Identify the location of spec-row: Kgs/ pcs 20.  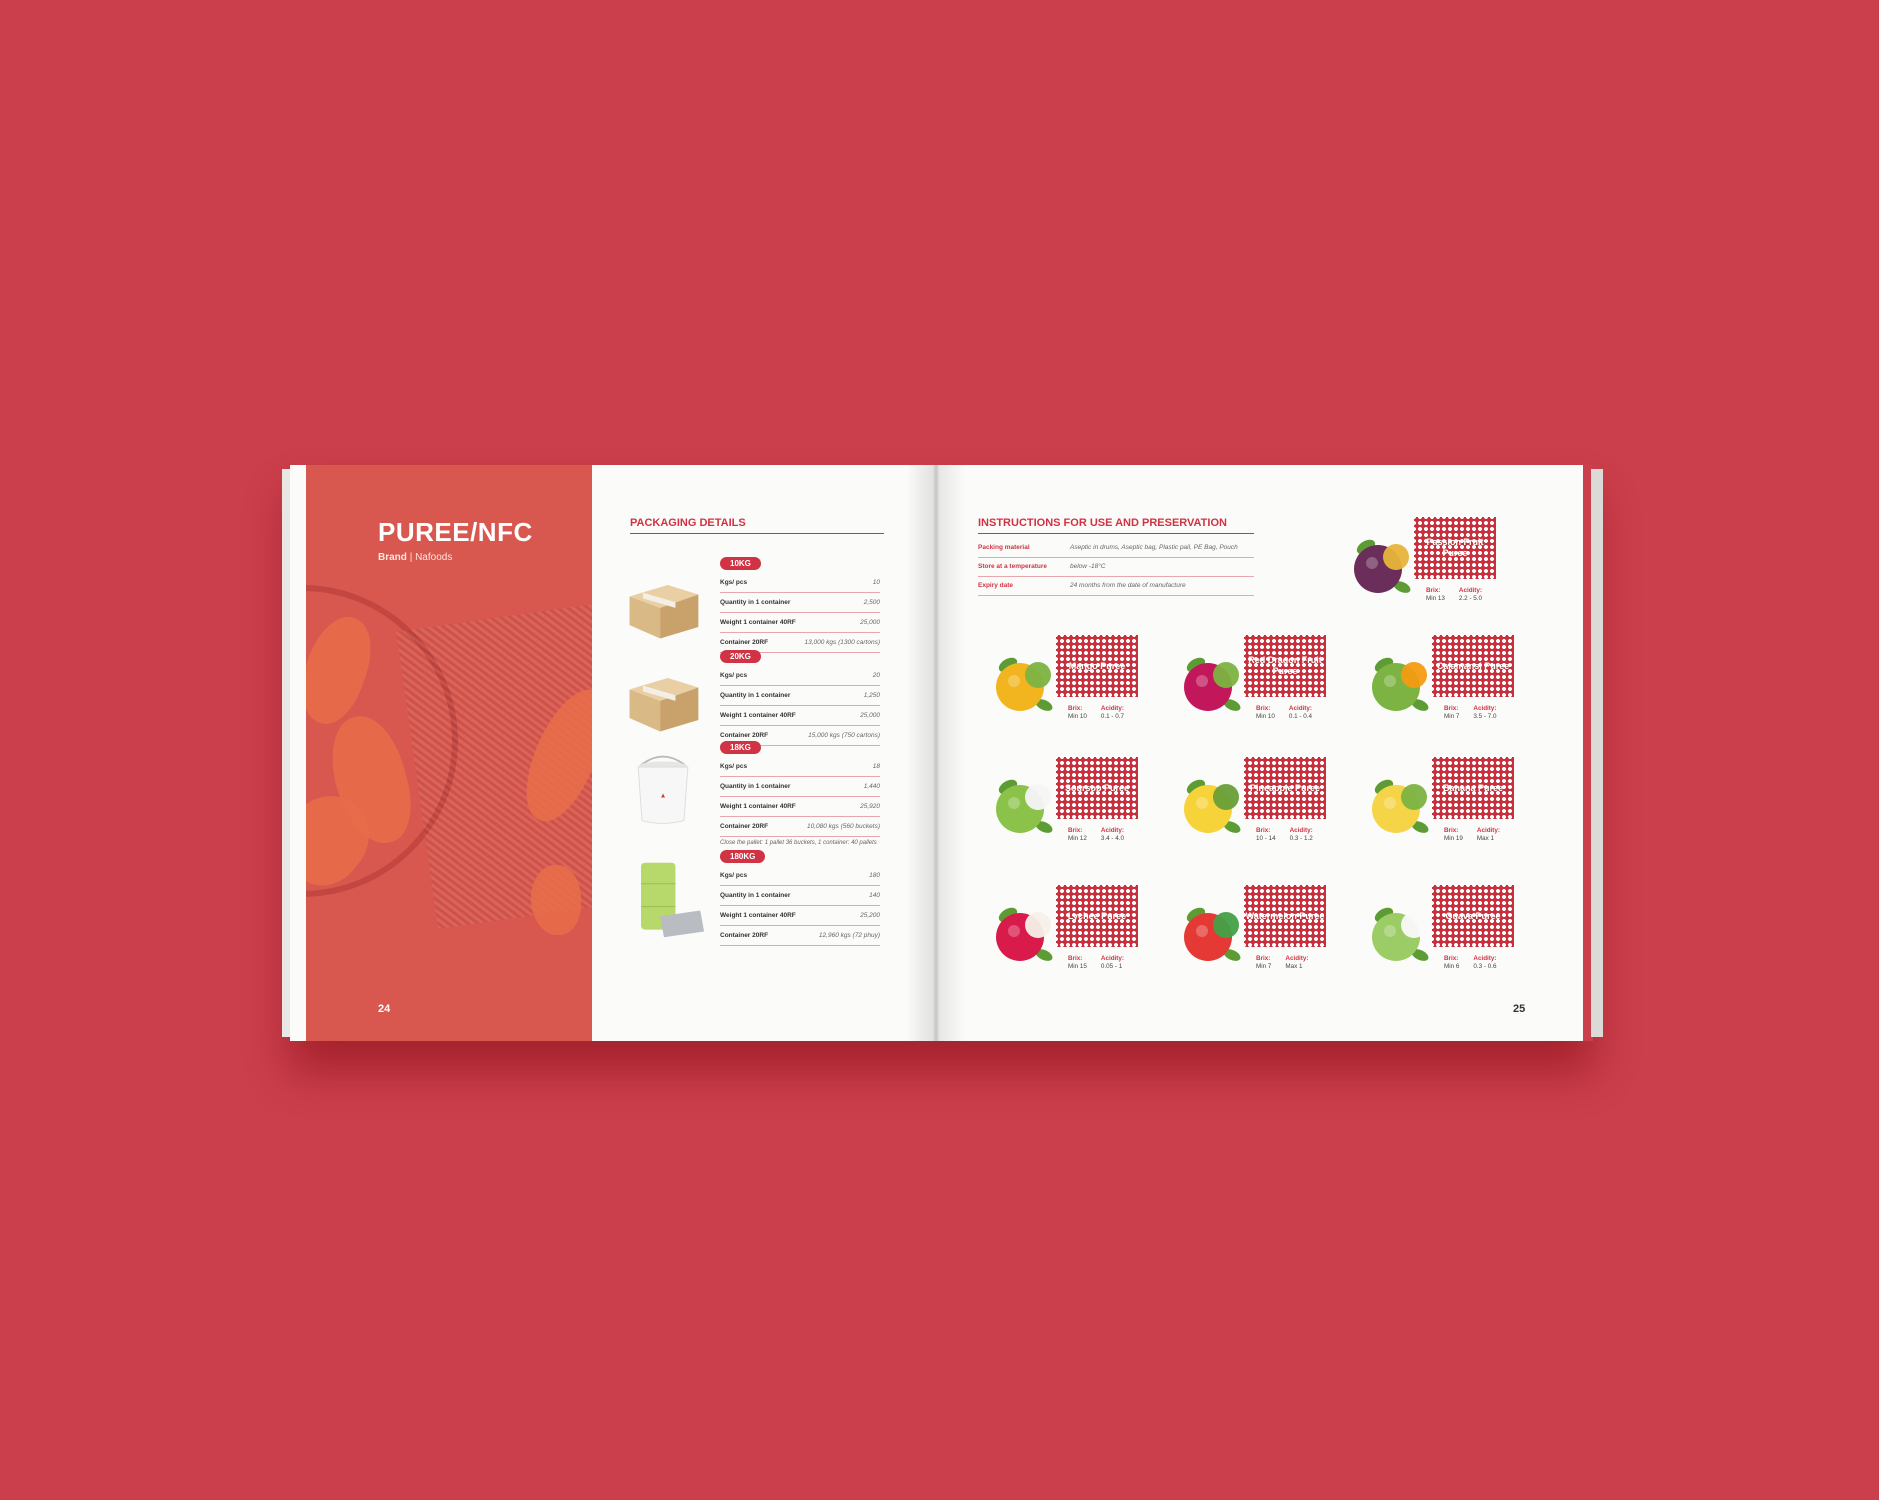
(800, 676).